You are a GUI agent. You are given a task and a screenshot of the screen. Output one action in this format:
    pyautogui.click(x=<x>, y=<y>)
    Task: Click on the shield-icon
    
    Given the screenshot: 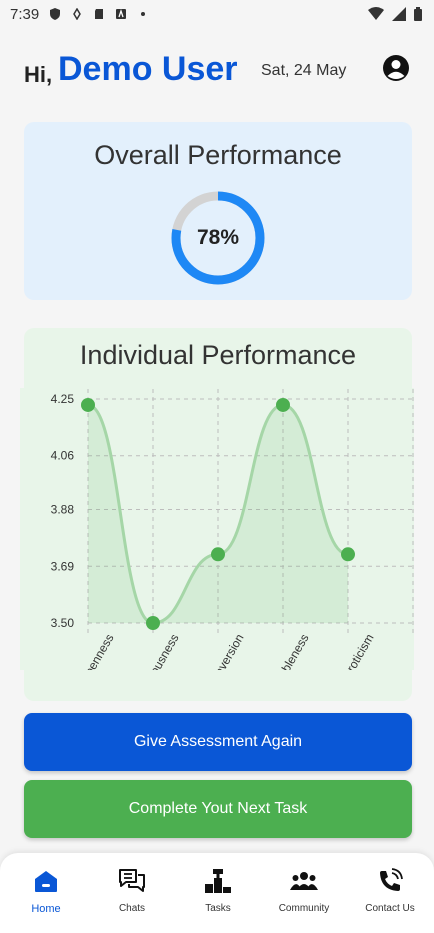 What is the action you would take?
    pyautogui.click(x=55, y=14)
    